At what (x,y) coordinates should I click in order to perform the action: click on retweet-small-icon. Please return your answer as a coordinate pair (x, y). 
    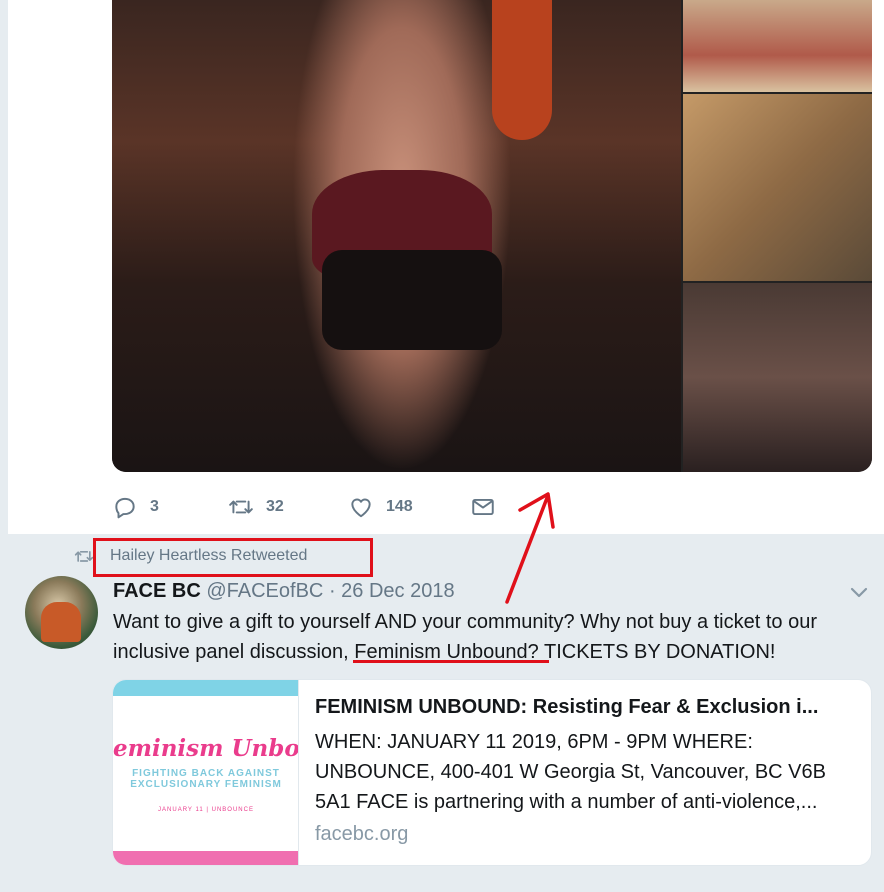
    Looking at the image, I should click on (84, 556).